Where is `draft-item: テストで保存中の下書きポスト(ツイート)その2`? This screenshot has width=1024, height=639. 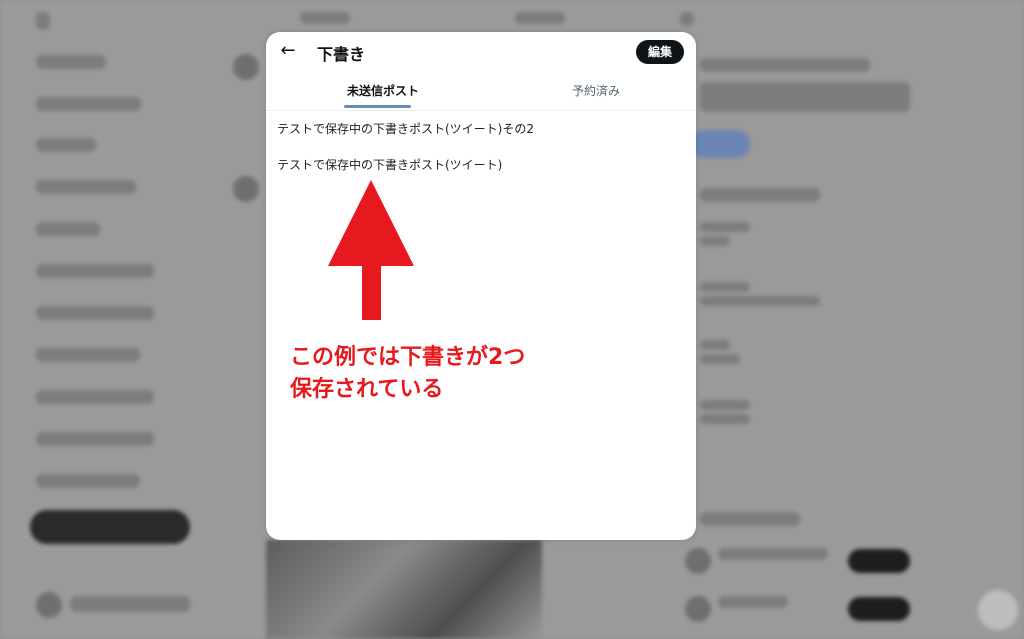 draft-item: テストで保存中の下書きポスト(ツイート)その2 is located at coordinates (477, 128).